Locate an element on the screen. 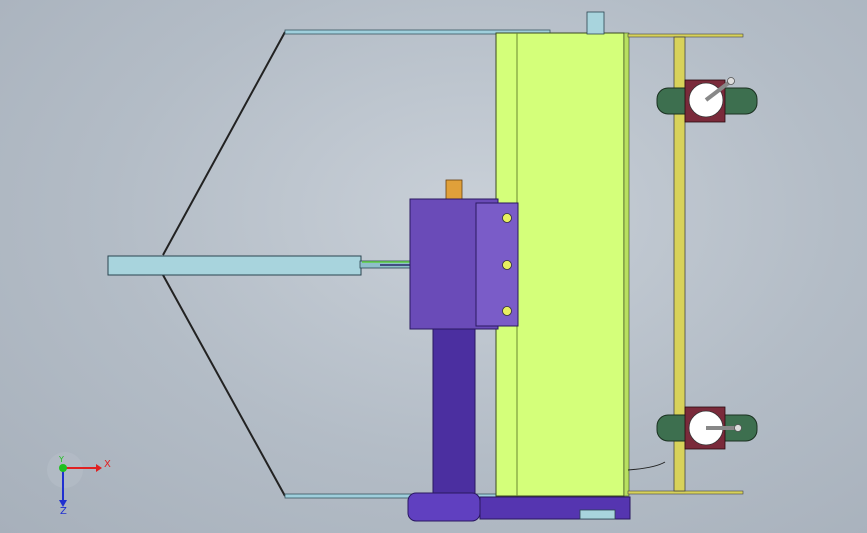 This screenshot has height=533, width=867. flange-bolt-top is located at coordinates (507, 218).